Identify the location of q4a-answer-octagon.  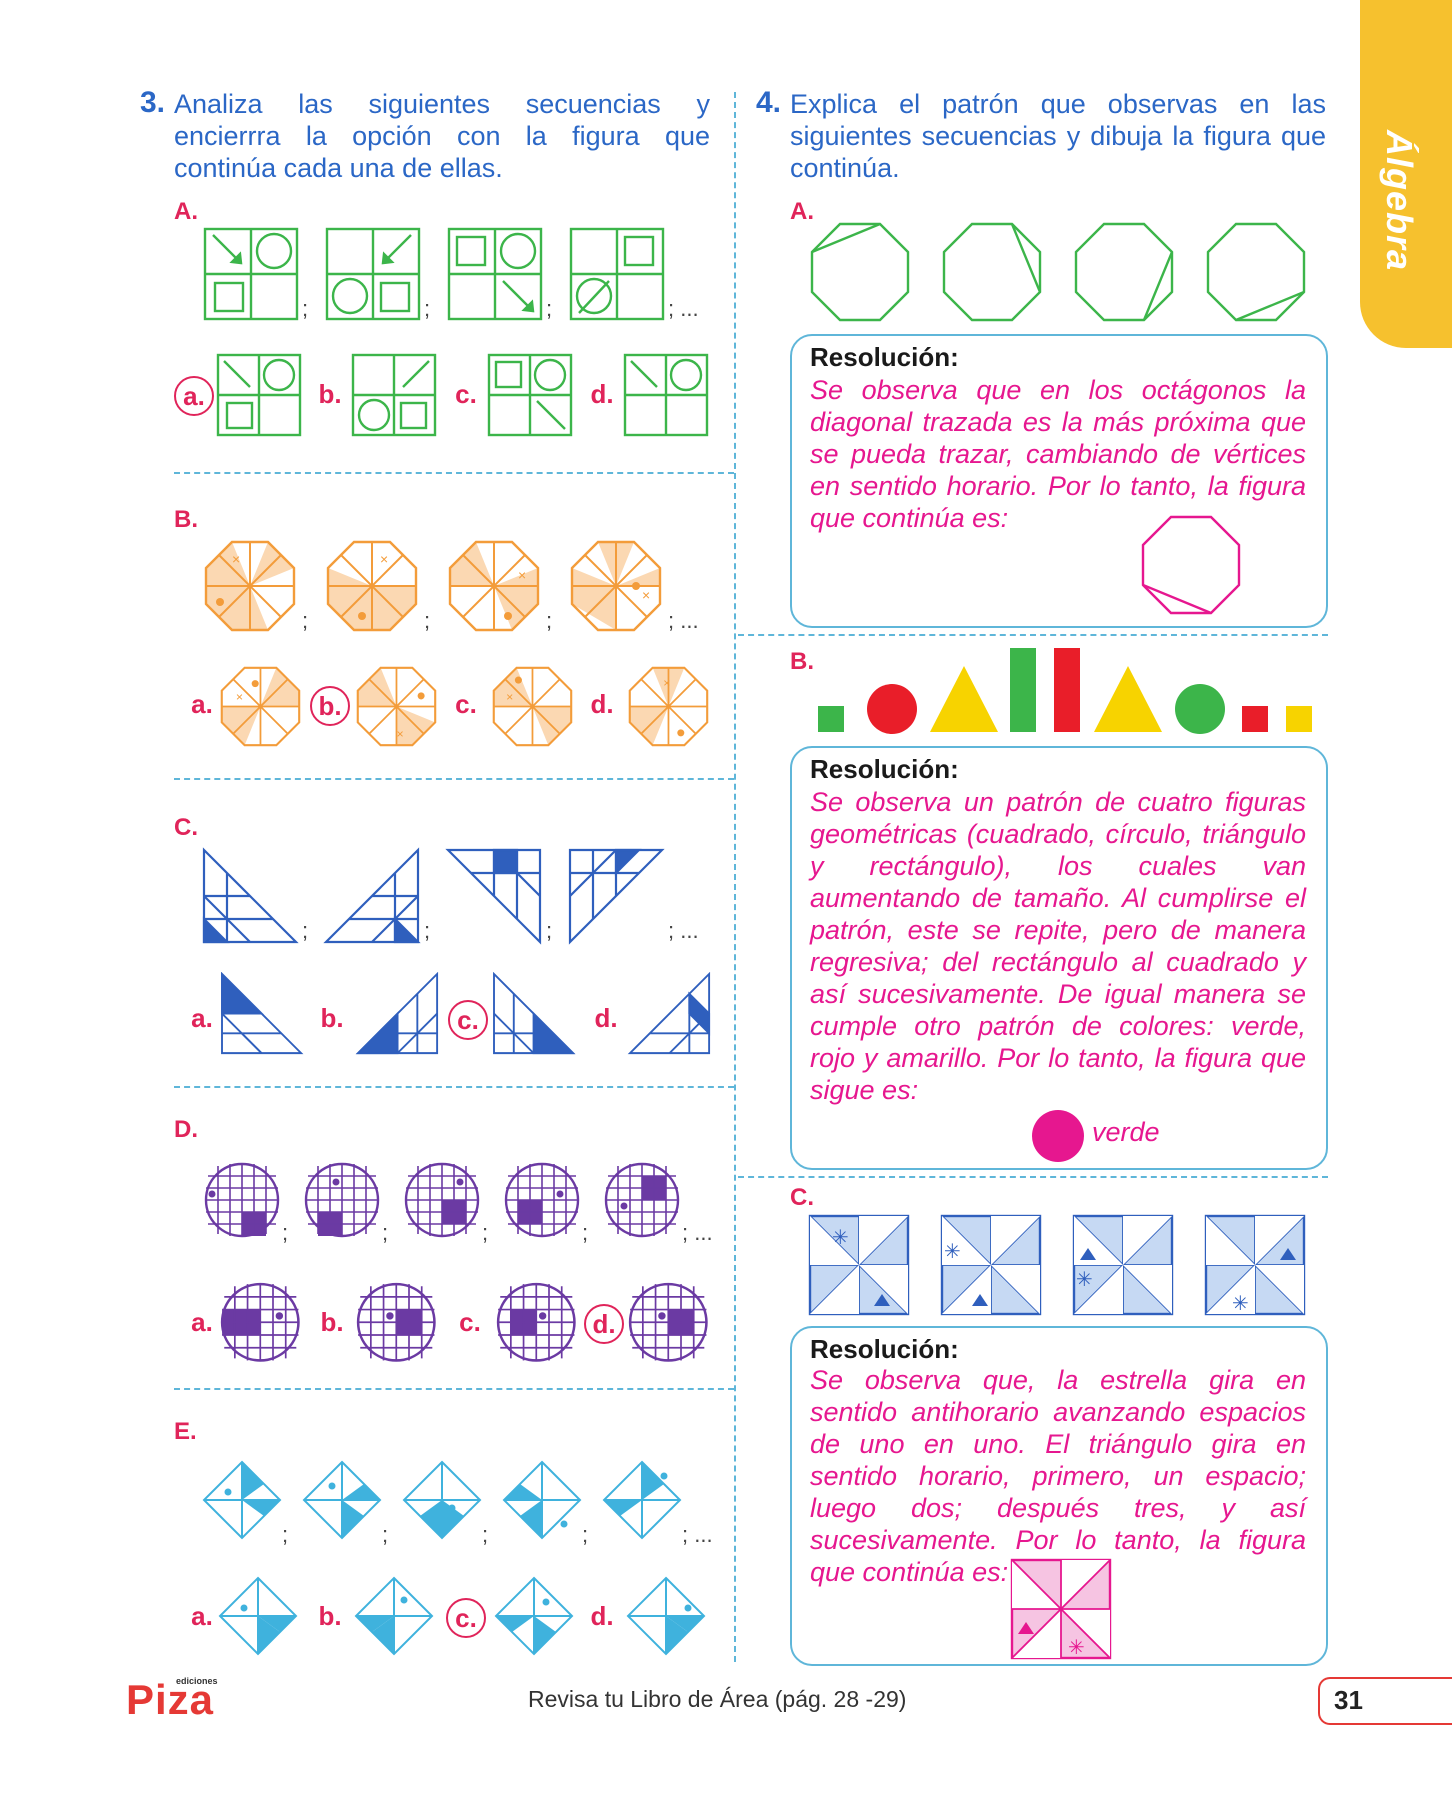
(1191, 565).